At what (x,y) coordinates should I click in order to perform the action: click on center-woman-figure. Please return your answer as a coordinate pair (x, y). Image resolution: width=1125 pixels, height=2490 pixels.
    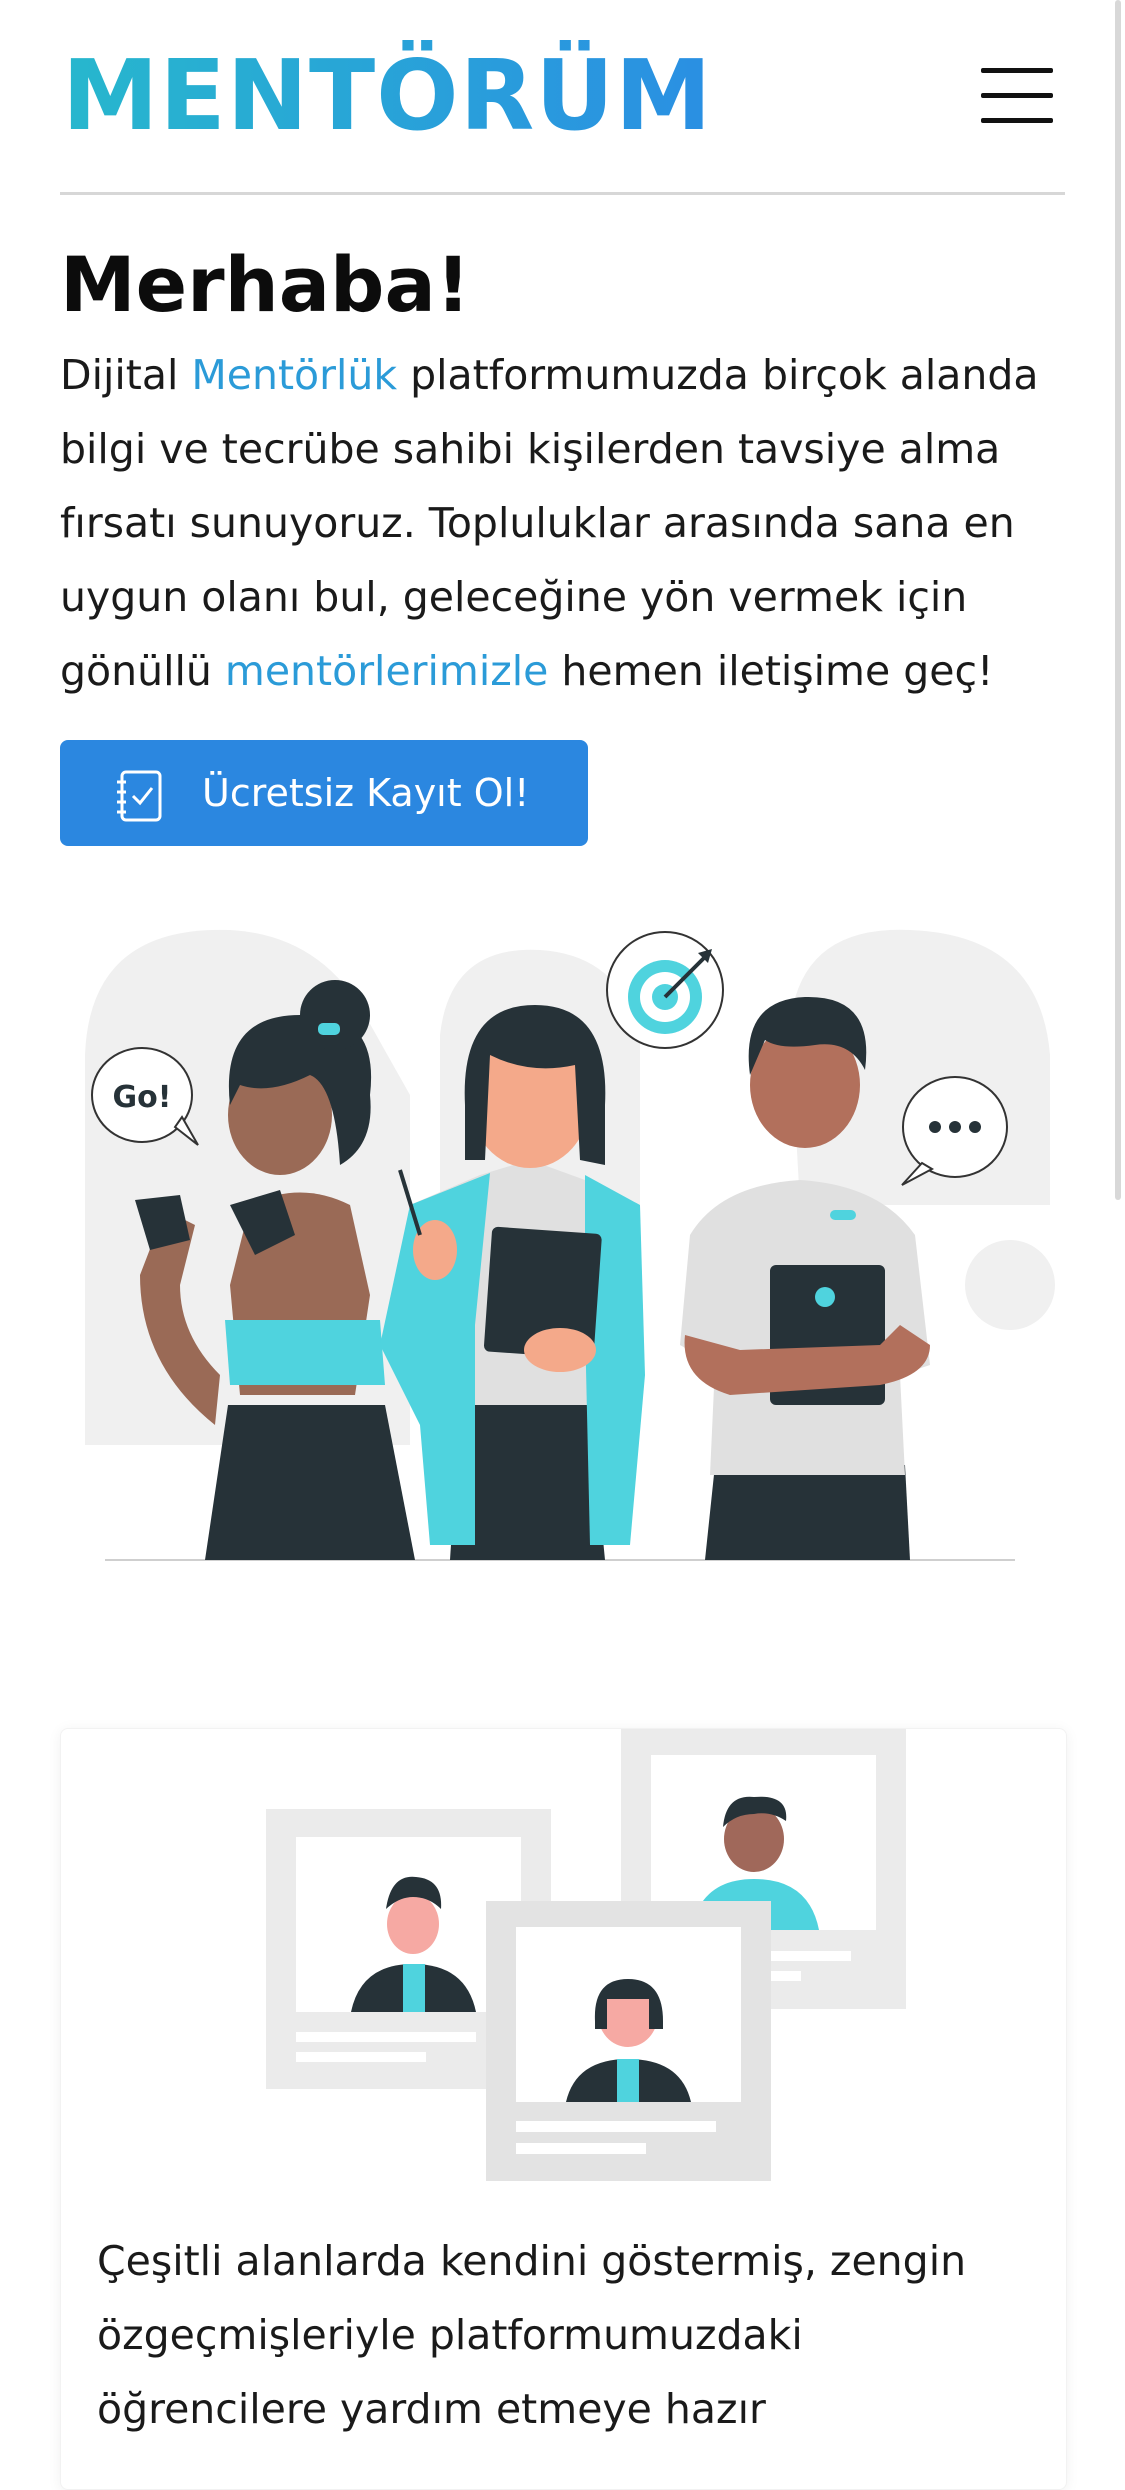
    Looking at the image, I should click on (512, 1282).